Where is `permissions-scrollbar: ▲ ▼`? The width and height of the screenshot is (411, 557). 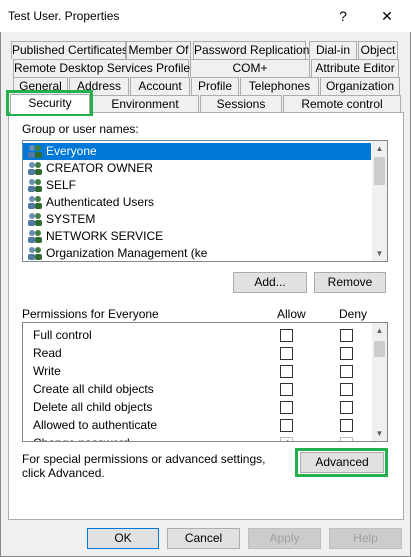 permissions-scrollbar: ▲ ▼ is located at coordinates (379, 382).